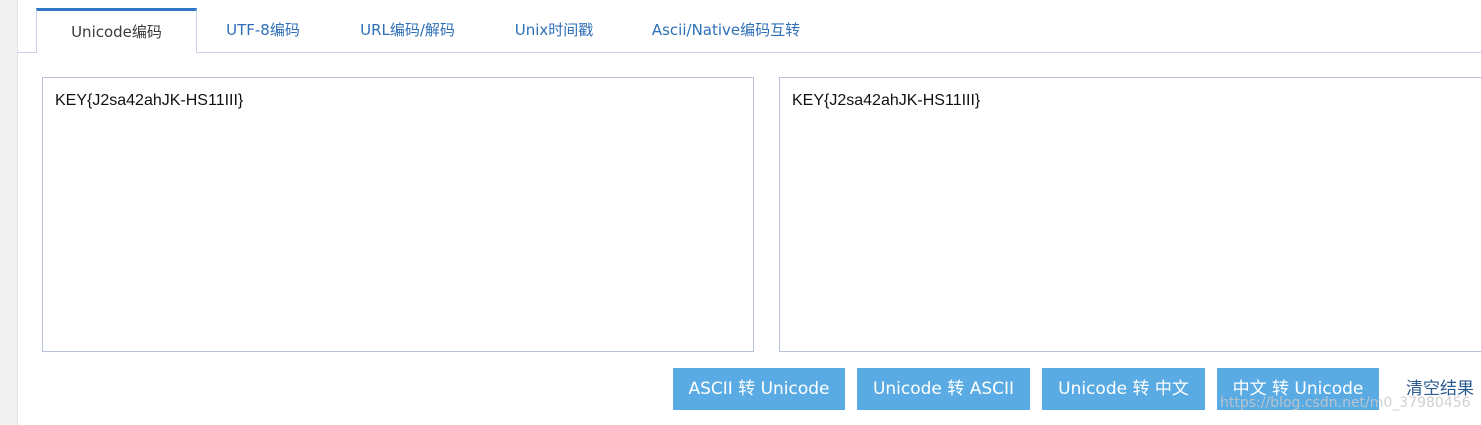 This screenshot has height=425, width=1481. What do you see at coordinates (1298, 389) in the screenshot?
I see `chinese-to-unicode-button: 中文 转 Unicode` at bounding box center [1298, 389].